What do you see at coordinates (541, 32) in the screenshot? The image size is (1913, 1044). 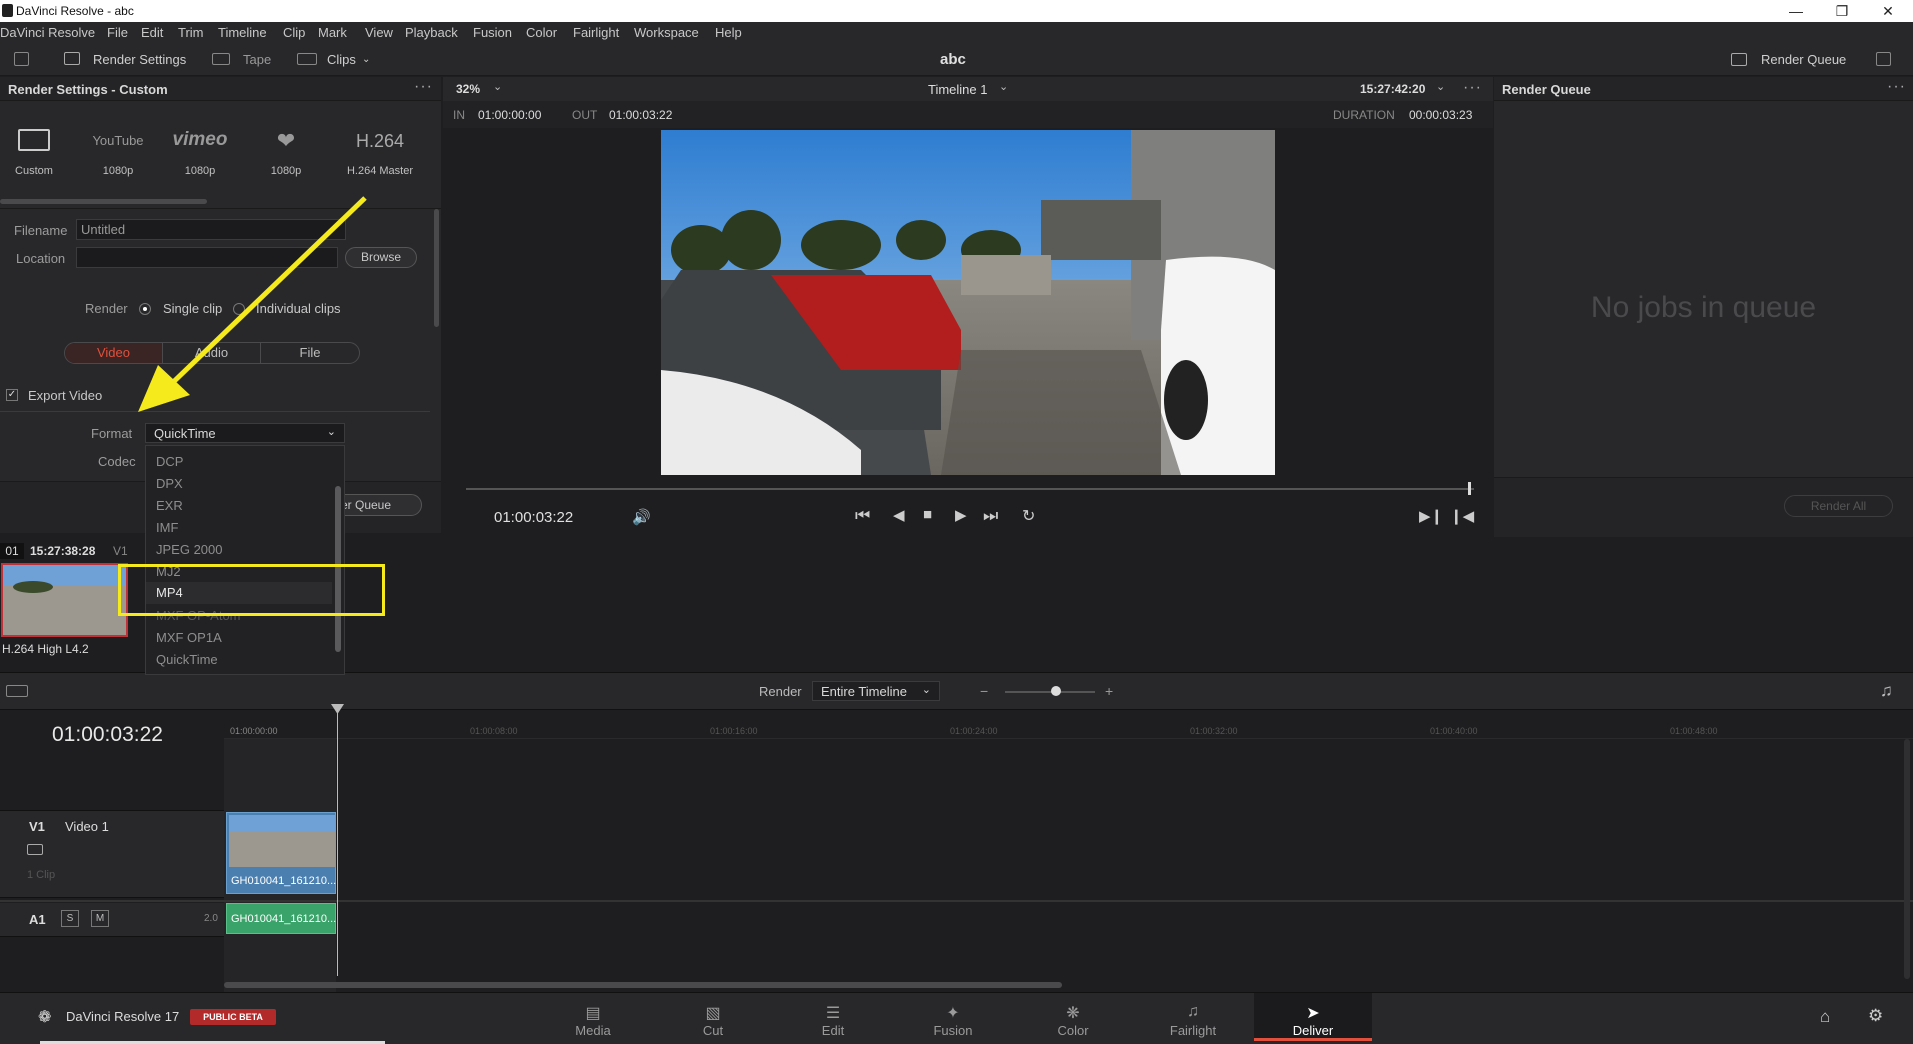 I see `menu-color: Color` at bounding box center [541, 32].